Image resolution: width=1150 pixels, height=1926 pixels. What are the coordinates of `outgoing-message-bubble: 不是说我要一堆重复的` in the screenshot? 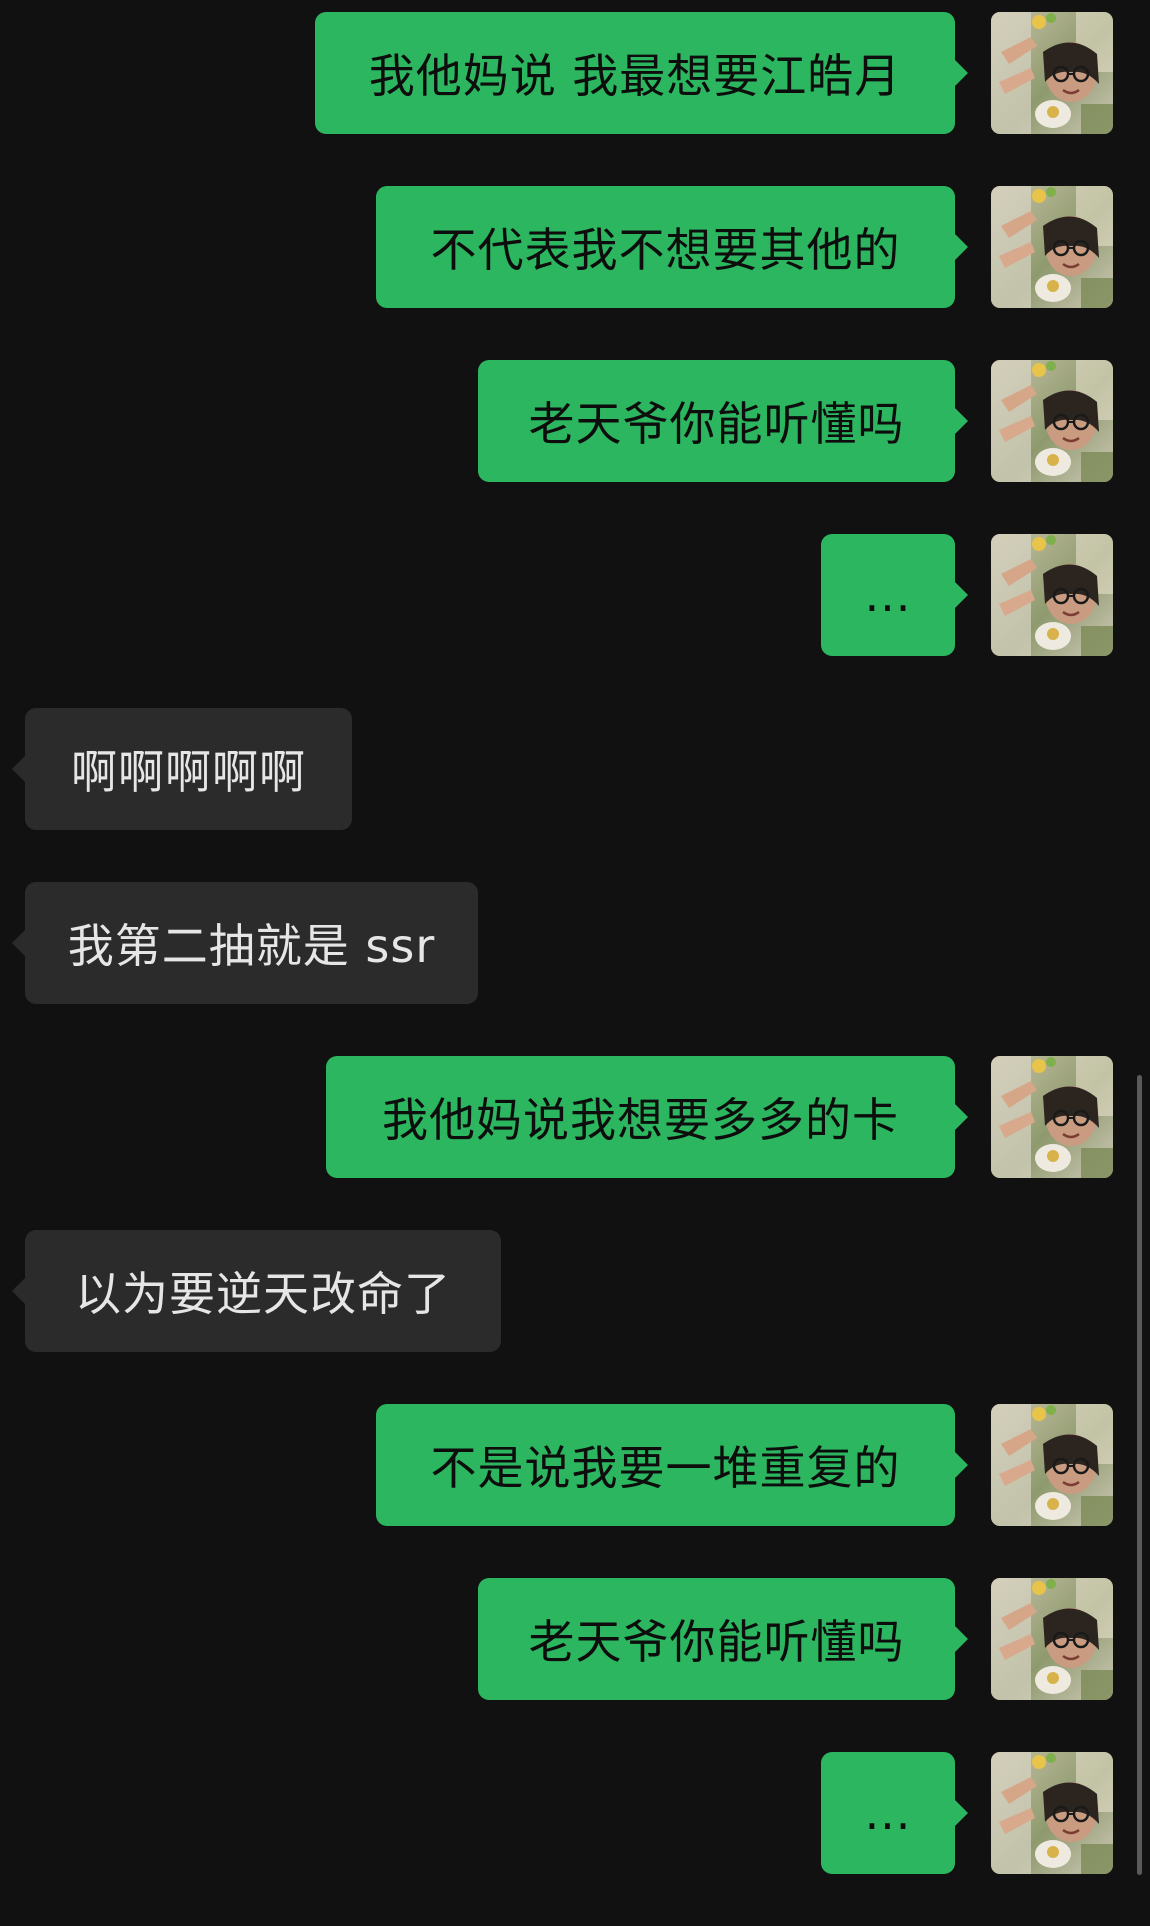 It's located at (672, 1465).